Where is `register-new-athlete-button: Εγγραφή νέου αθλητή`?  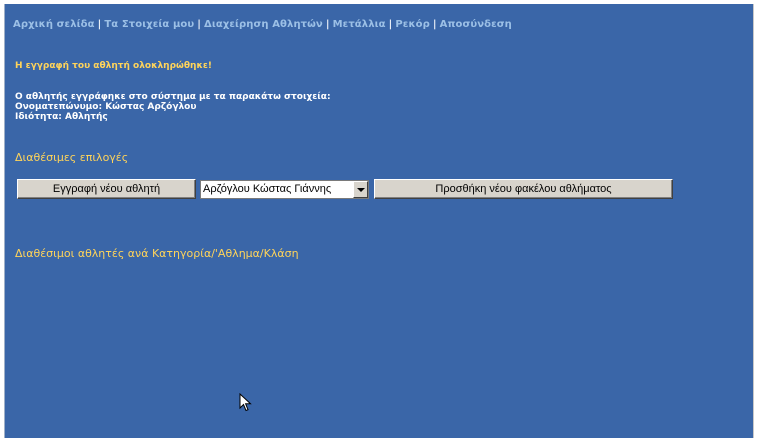
register-new-athlete-button: Εγγραφή νέου αθλητή is located at coordinates (106, 189).